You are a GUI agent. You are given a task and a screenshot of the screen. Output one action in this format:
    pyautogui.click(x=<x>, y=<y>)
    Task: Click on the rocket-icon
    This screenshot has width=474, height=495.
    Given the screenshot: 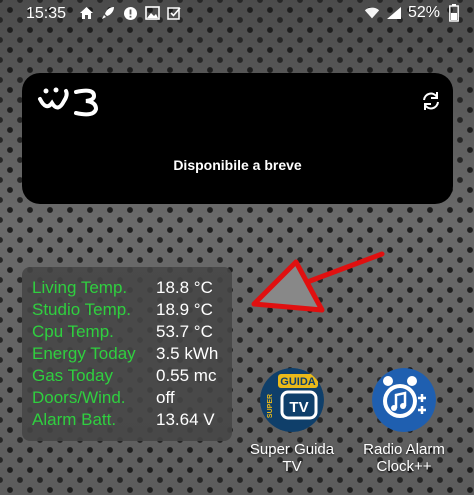 What is the action you would take?
    pyautogui.click(x=108, y=13)
    